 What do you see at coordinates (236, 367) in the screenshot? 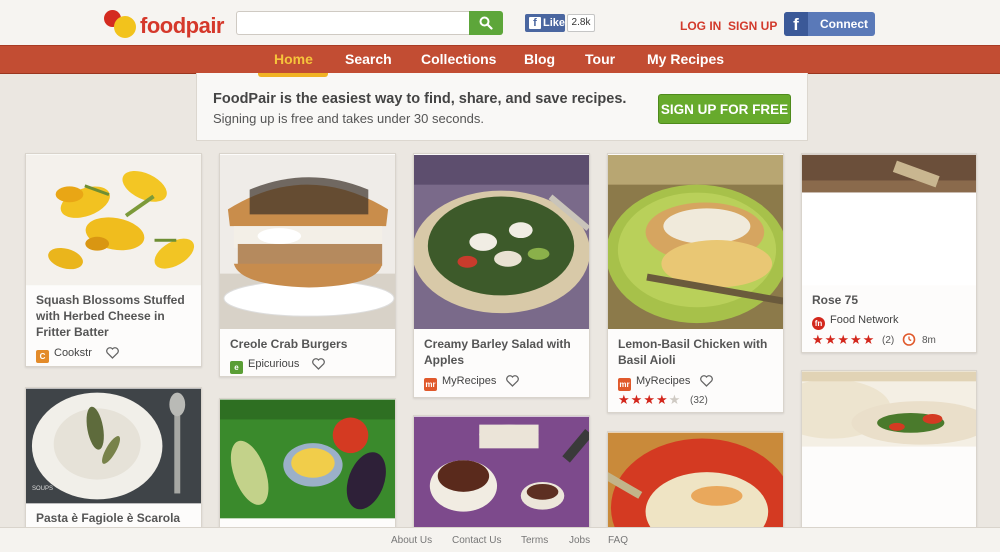
I see `epicurious-icon: e` at bounding box center [236, 367].